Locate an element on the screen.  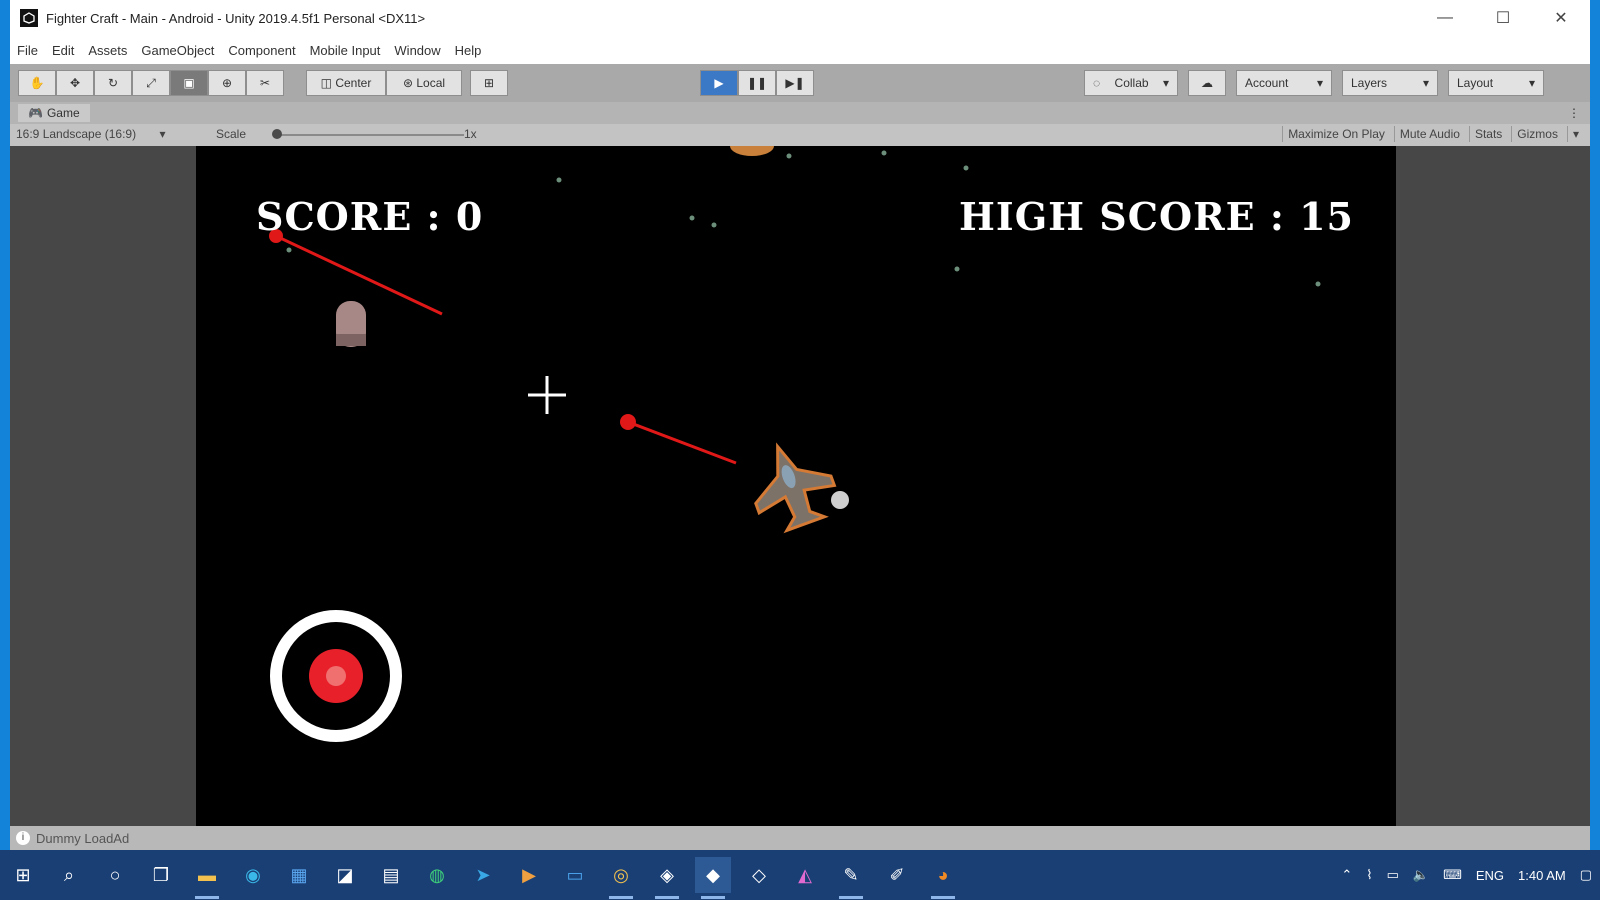
maximize-button: ☐ is located at coordinates (1503, 18).